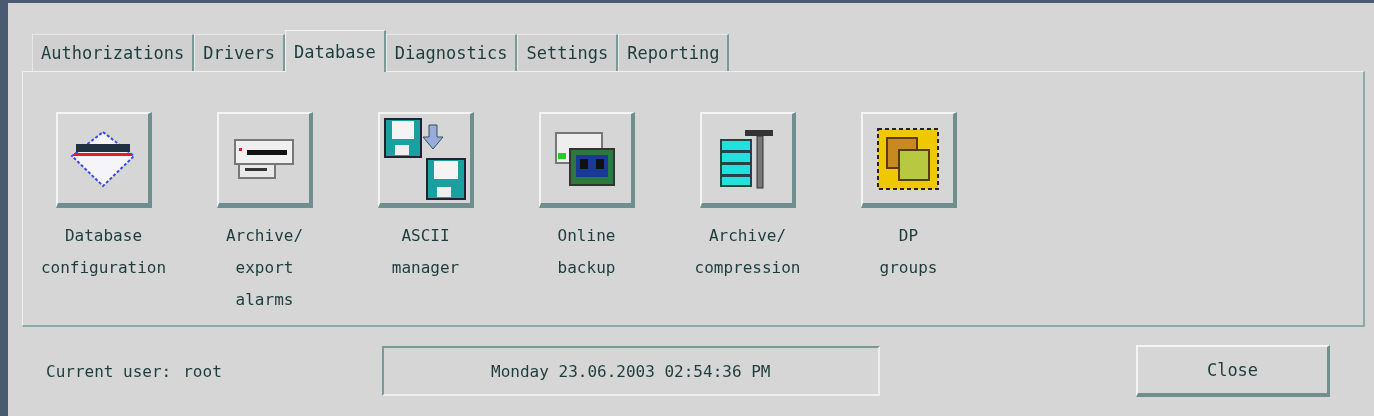 This screenshot has width=1374, height=416. I want to click on tab: Settings, so click(568, 52).